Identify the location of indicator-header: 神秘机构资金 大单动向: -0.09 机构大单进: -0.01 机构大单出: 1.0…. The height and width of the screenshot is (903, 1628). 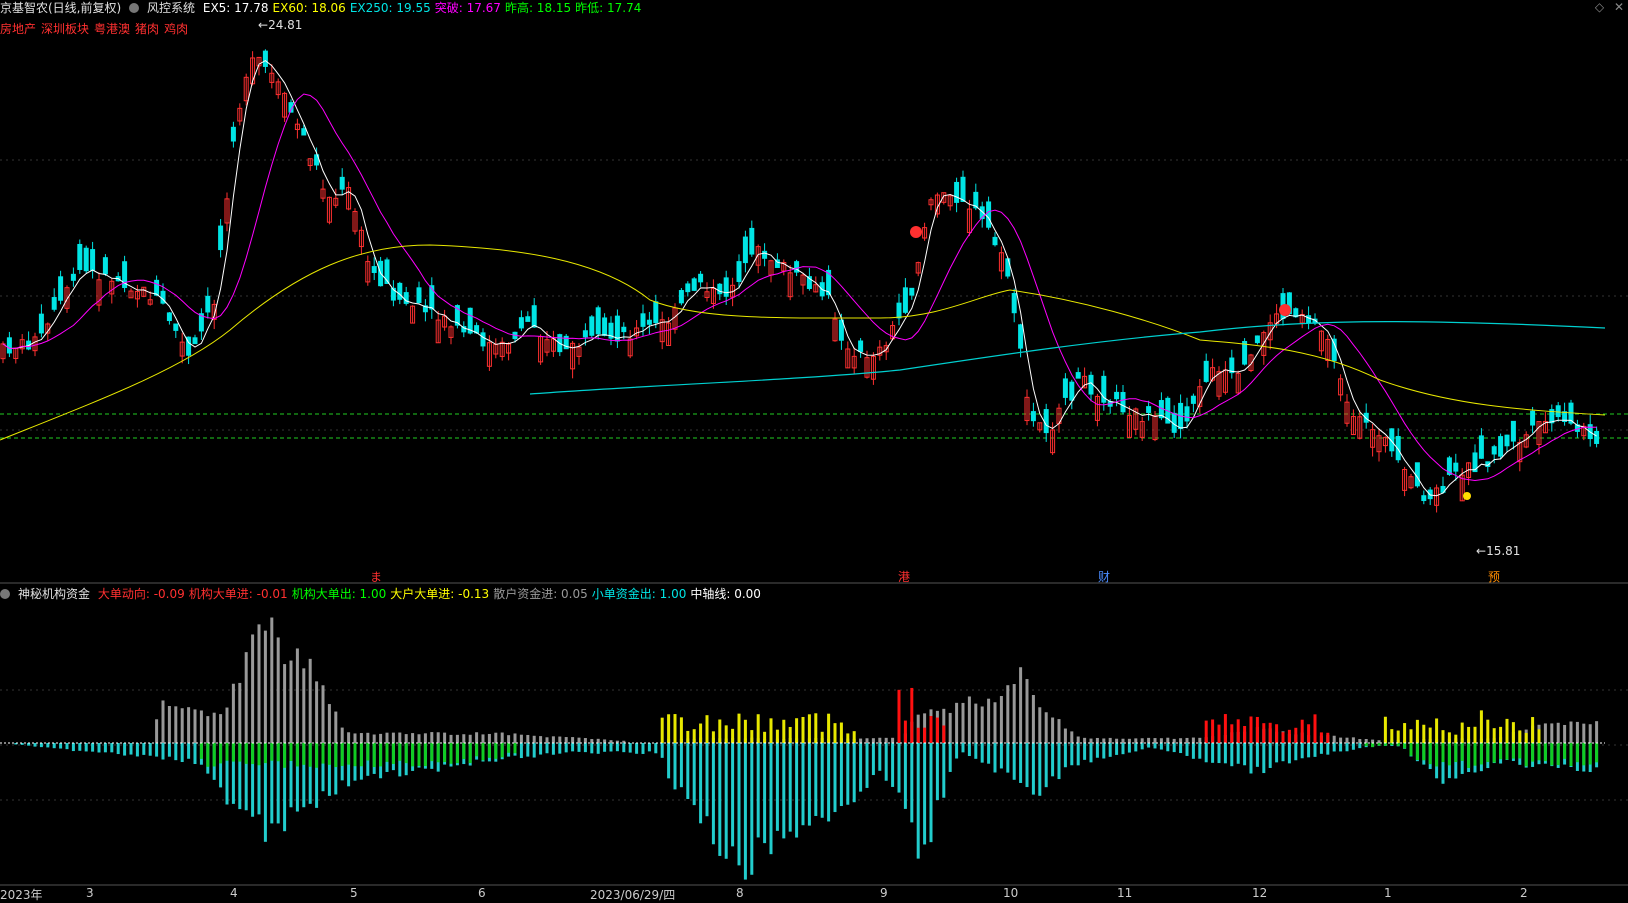
(384, 594).